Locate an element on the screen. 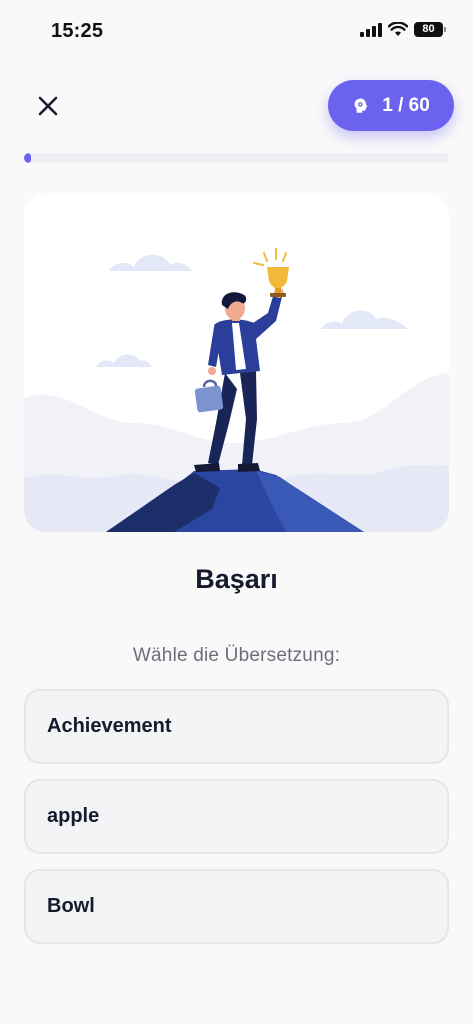  answer-option-achievement: Achievement is located at coordinates (236, 726).